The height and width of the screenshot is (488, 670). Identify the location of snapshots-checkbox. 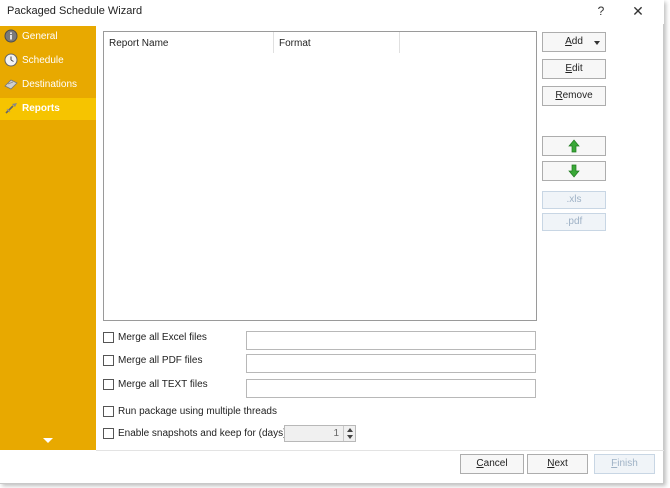
(108, 433).